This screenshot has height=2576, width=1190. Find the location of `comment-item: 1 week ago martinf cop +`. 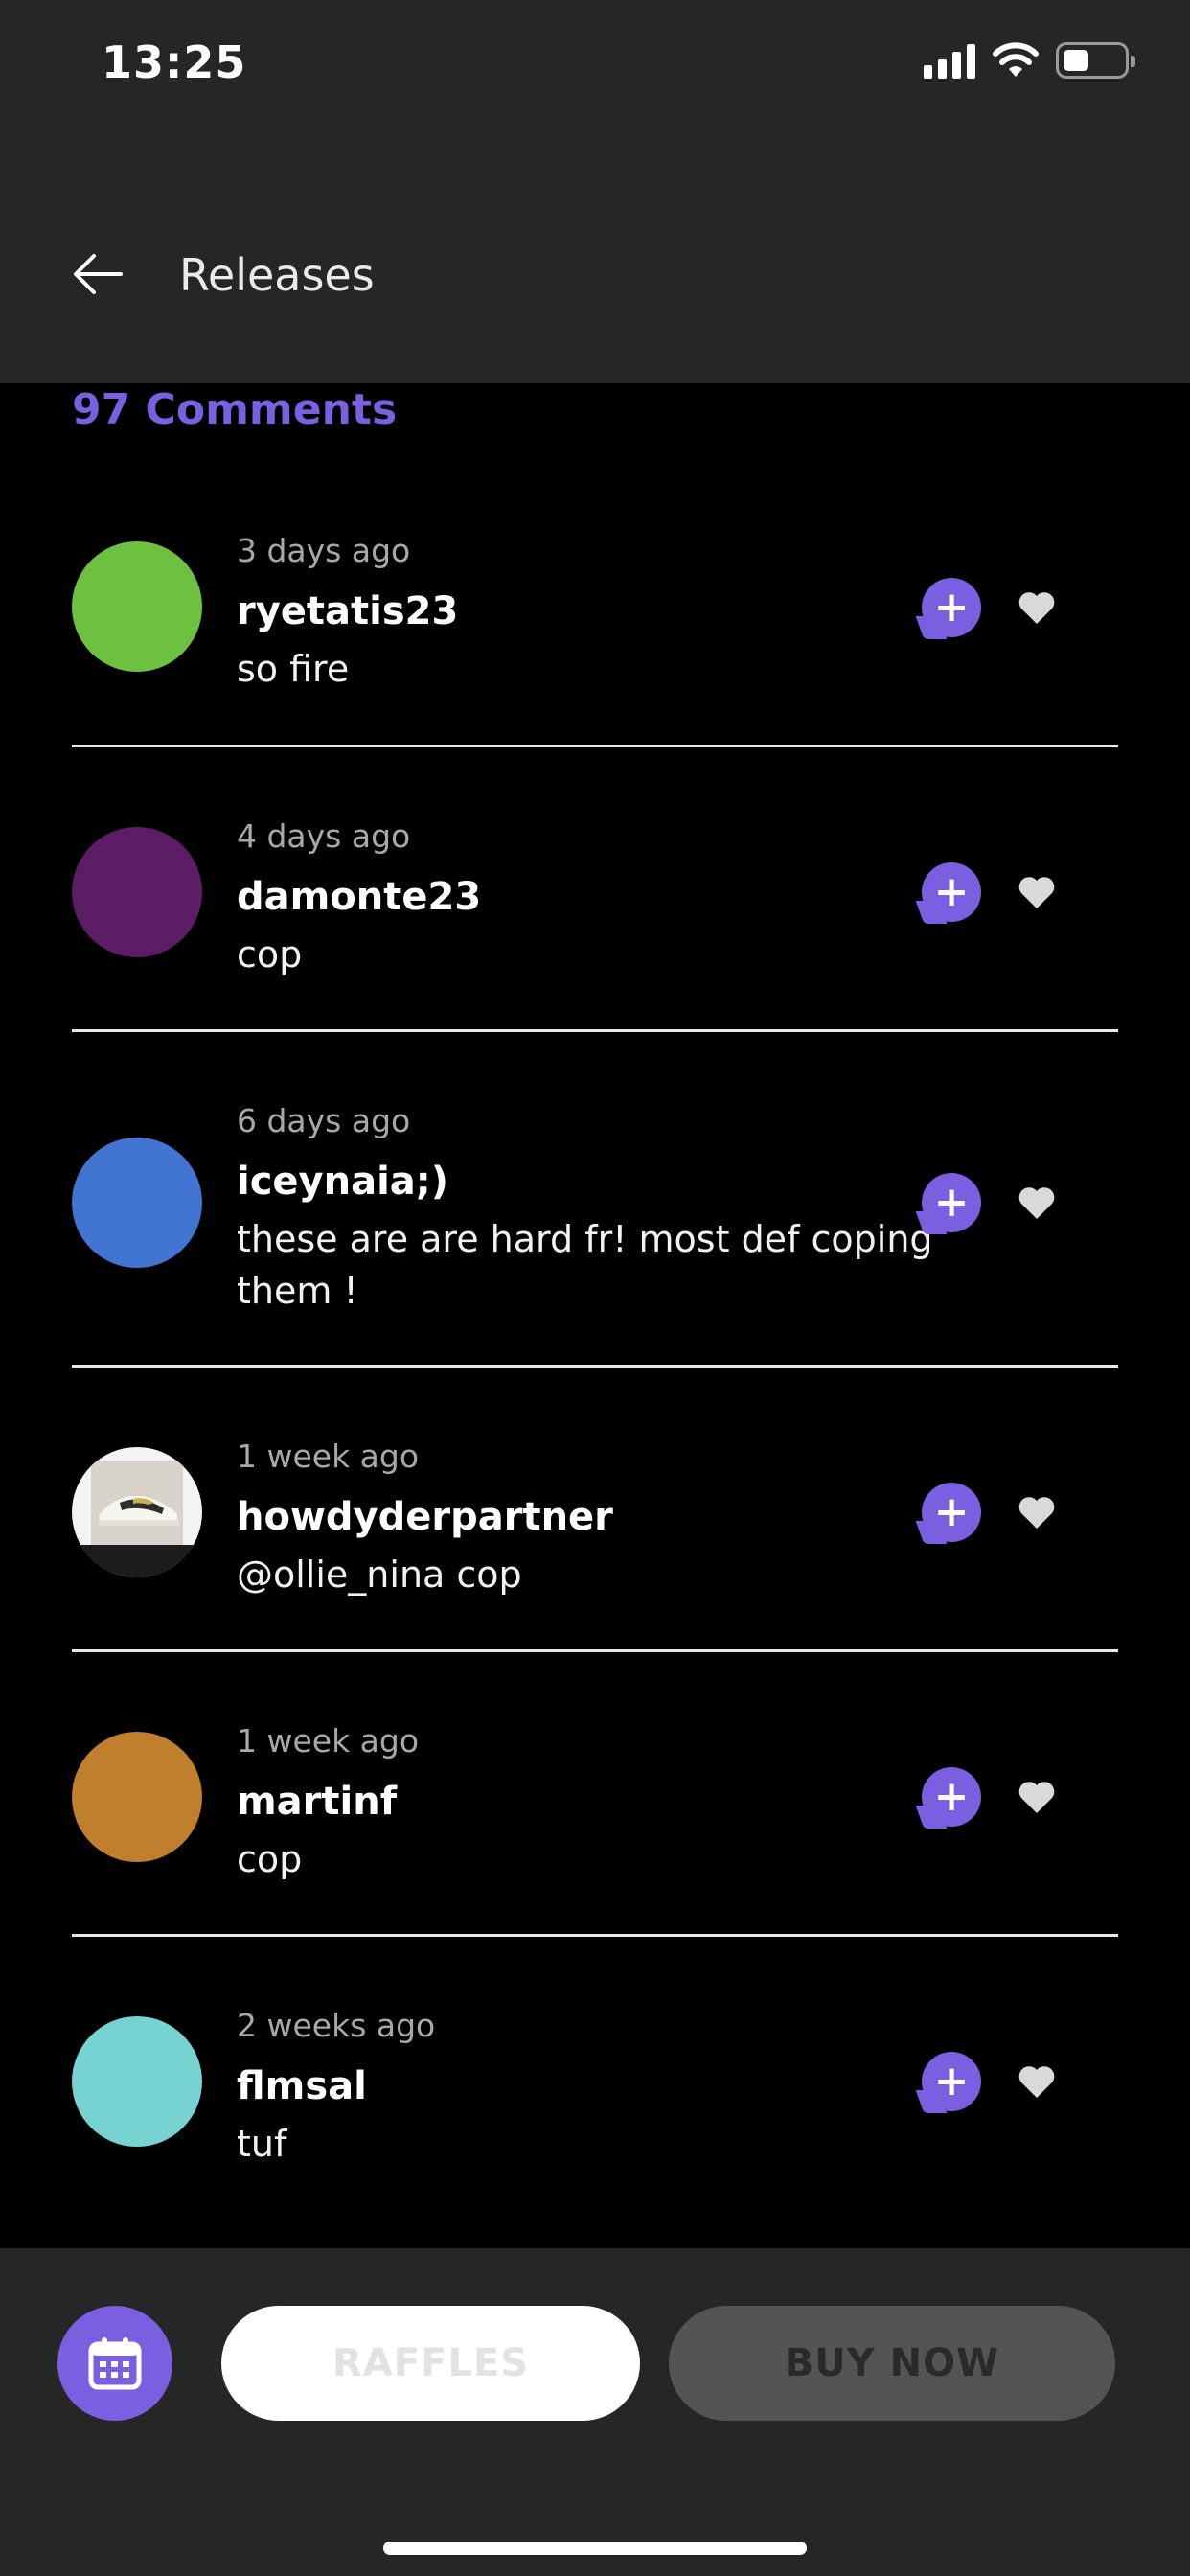

comment-item: 1 week ago martinf cop + is located at coordinates (595, 1794).